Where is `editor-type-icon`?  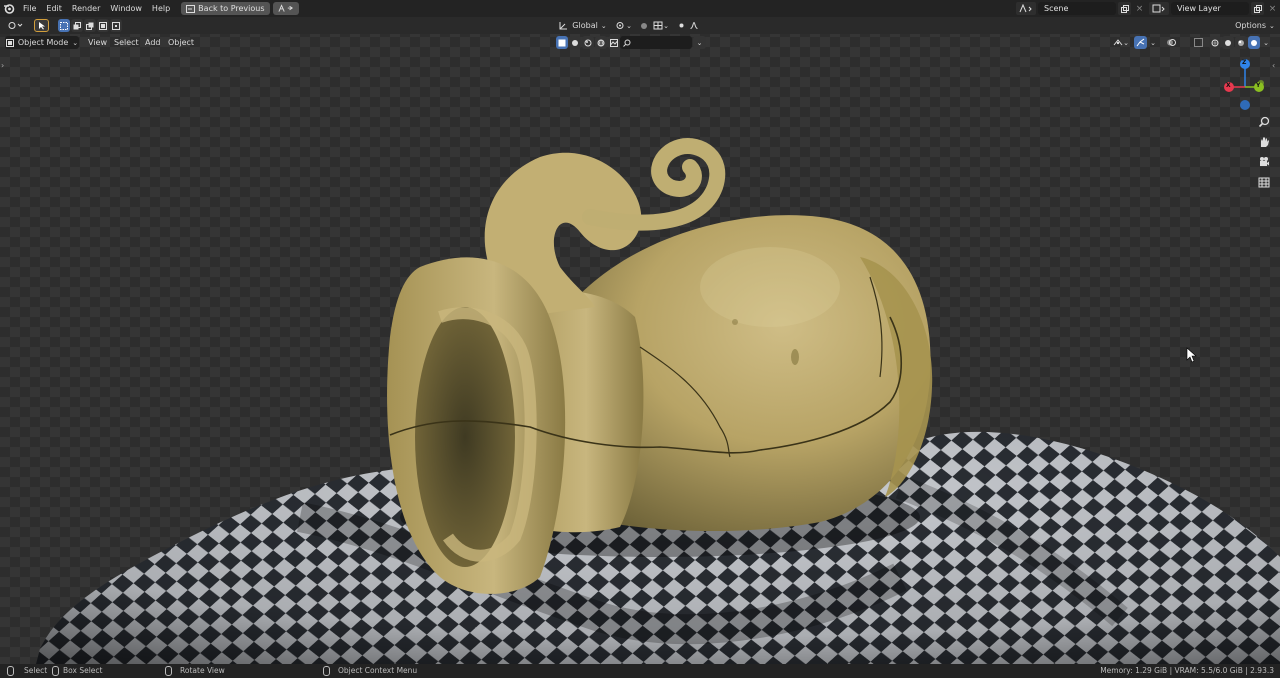
editor-type-icon is located at coordinates (15, 25).